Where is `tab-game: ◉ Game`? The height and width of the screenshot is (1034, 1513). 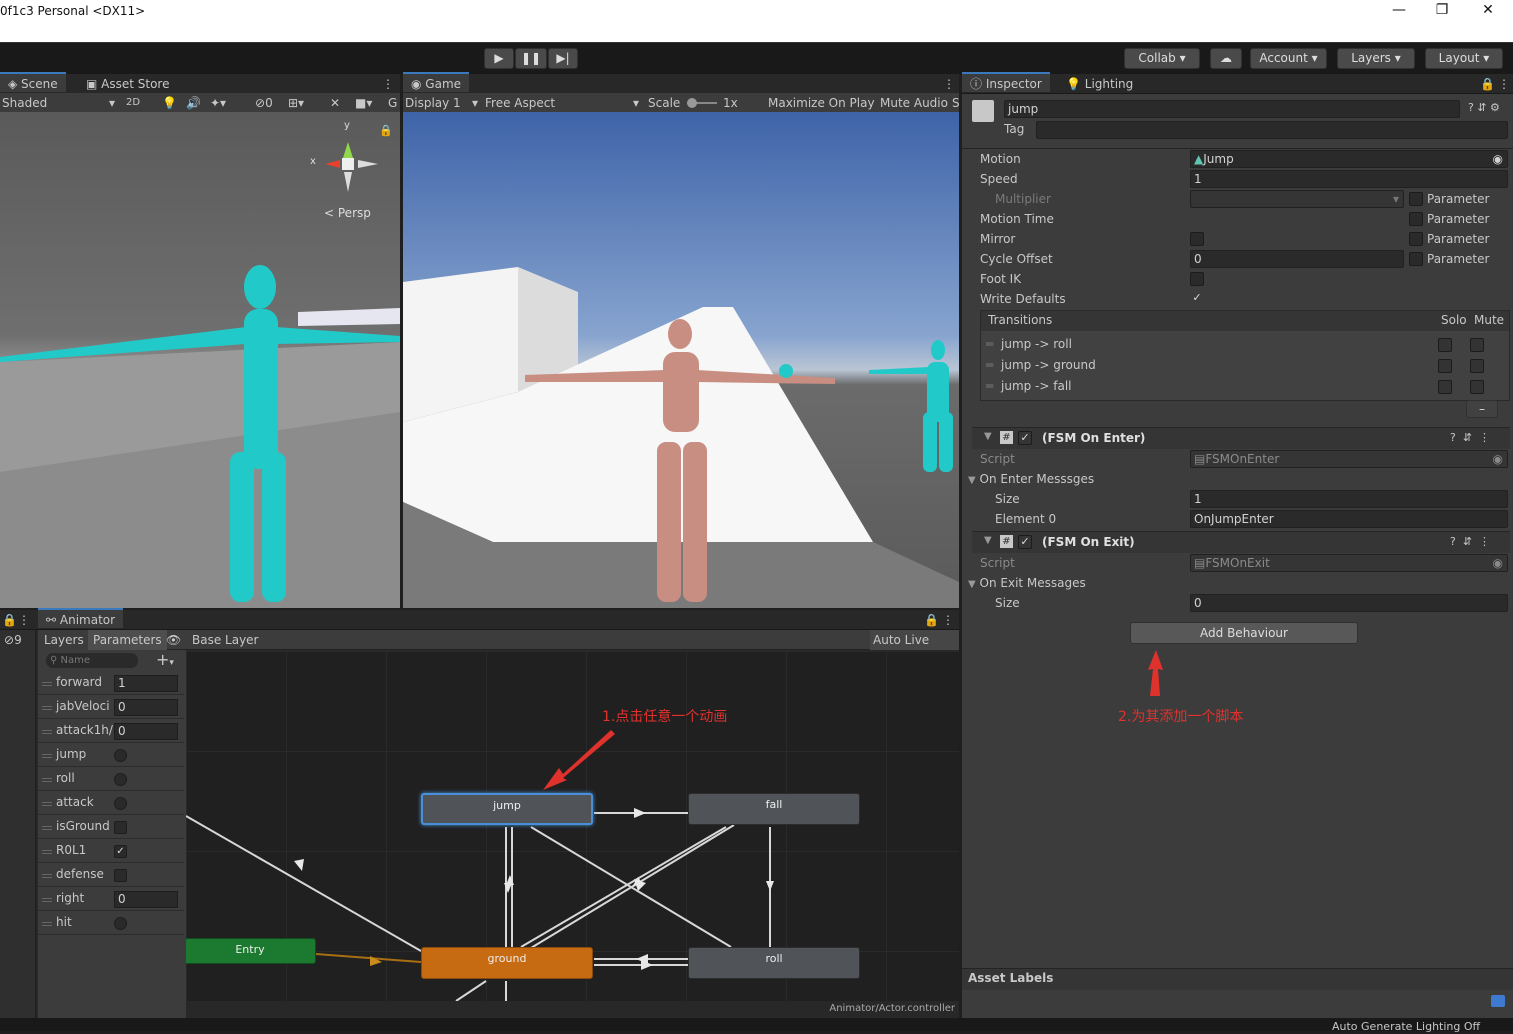 tab-game: ◉ Game is located at coordinates (436, 82).